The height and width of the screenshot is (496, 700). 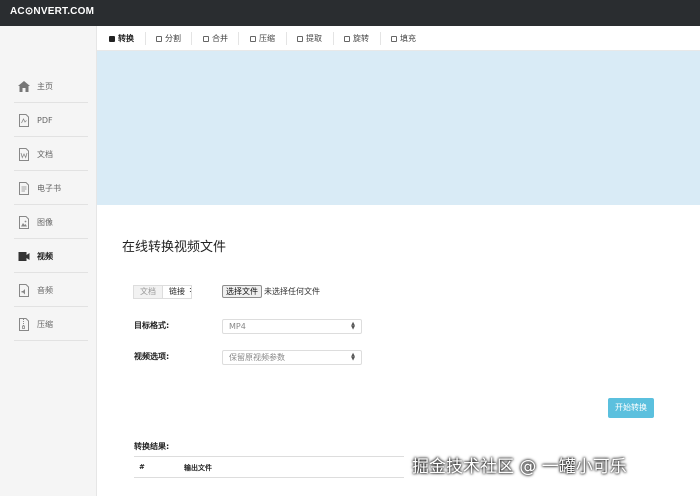 What do you see at coordinates (220, 38) in the screenshot?
I see `tab-label: 合并` at bounding box center [220, 38].